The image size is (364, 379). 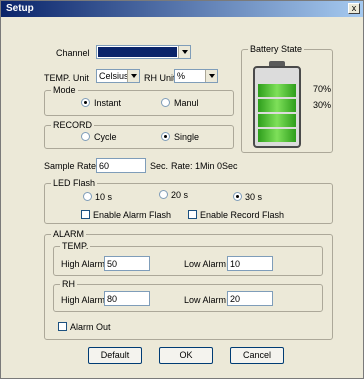 What do you see at coordinates (85, 136) in the screenshot?
I see `record-cycle-radio` at bounding box center [85, 136].